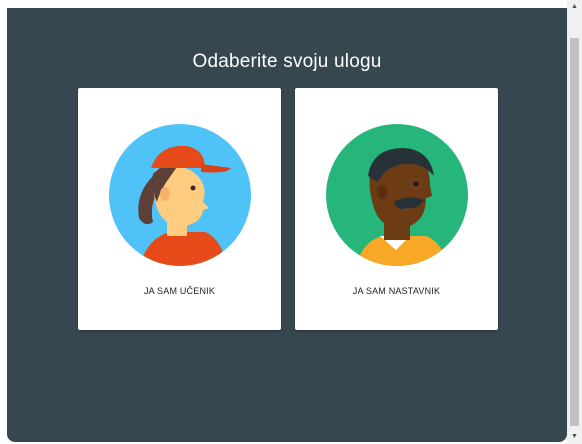 The width and height of the screenshot is (582, 444). What do you see at coordinates (287, 61) in the screenshot?
I see `dialog-title: Odaberite svoju ulogu` at bounding box center [287, 61].